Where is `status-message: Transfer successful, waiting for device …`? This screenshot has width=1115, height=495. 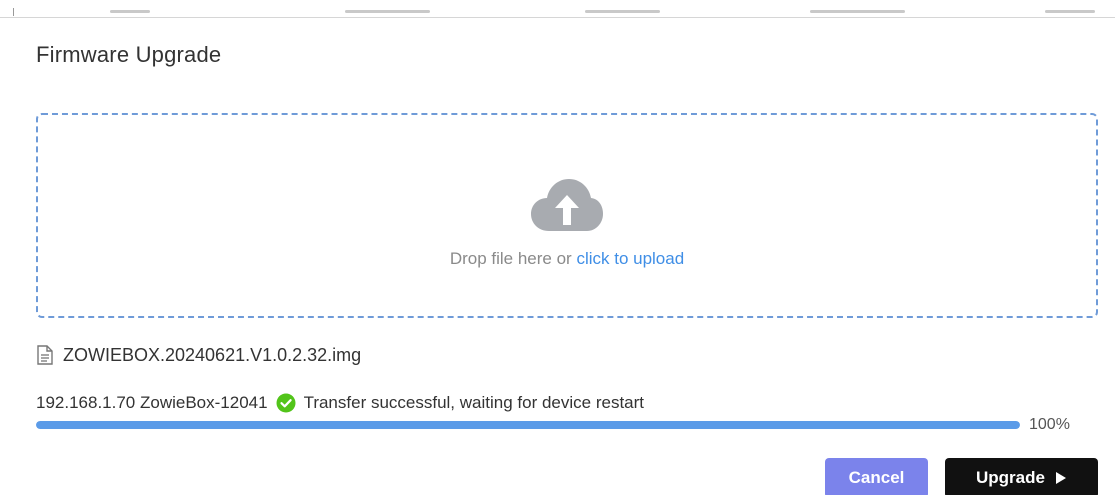 status-message: Transfer successful, waiting for device … is located at coordinates (474, 402).